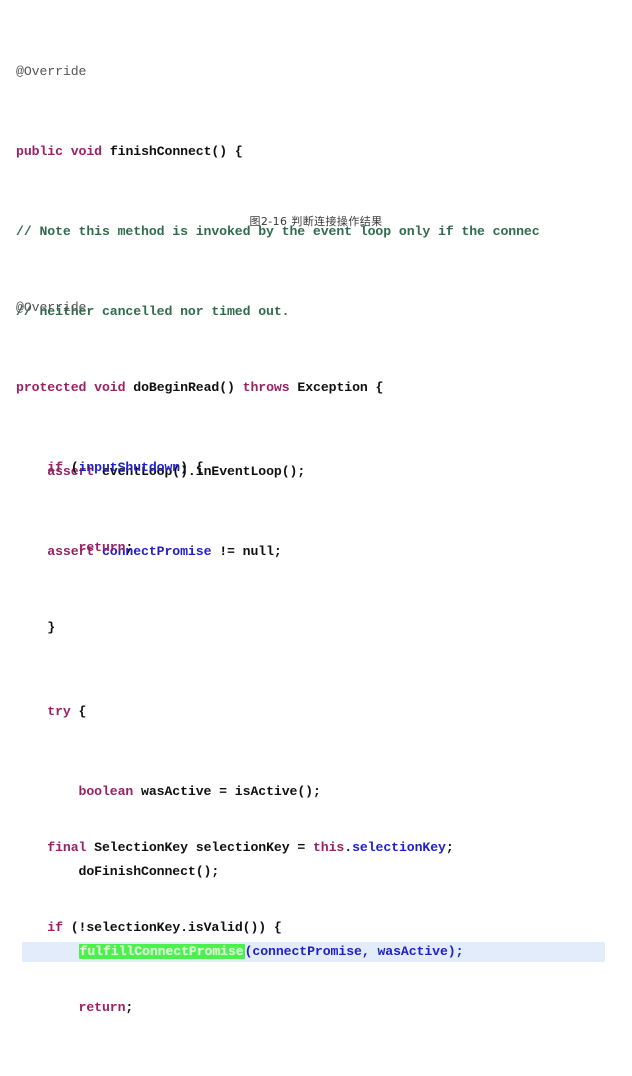 This screenshot has height=1076, width=632. I want to click on call-do-finish-connect: doFinishConnect();, so click(149, 871).